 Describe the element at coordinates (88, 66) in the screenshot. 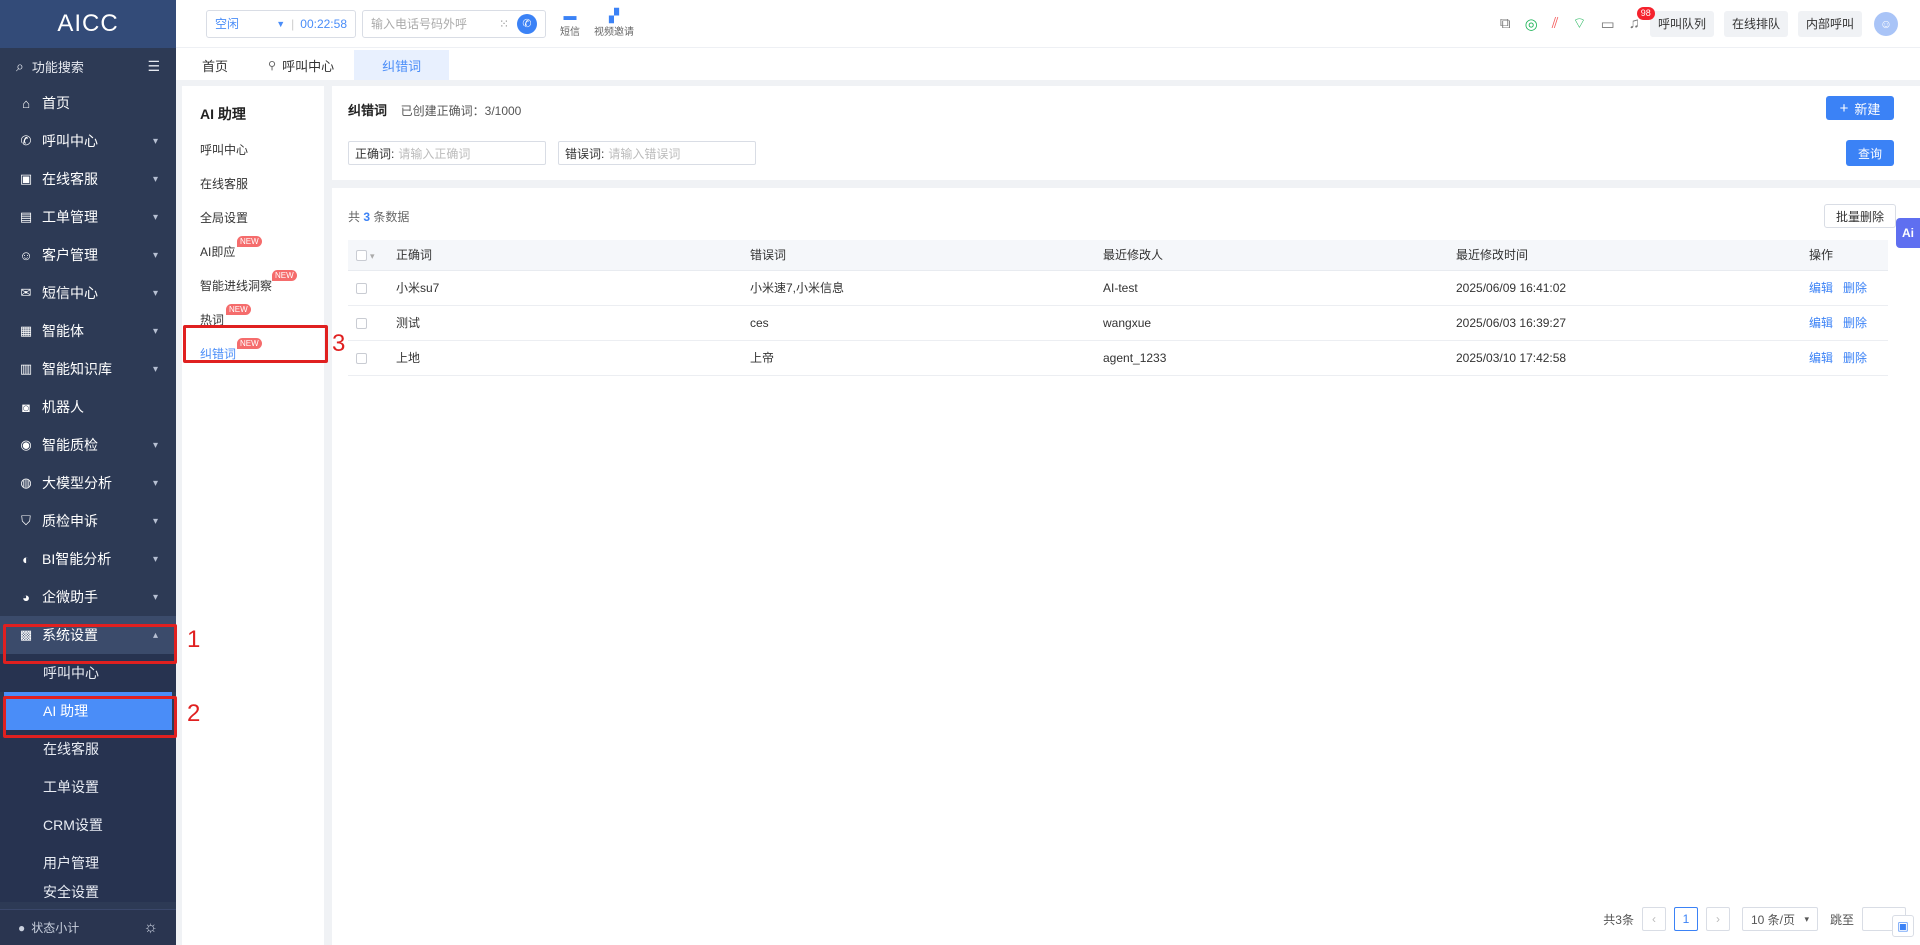

I see `function-search: ⌕ 功能搜索 ☰` at that location.